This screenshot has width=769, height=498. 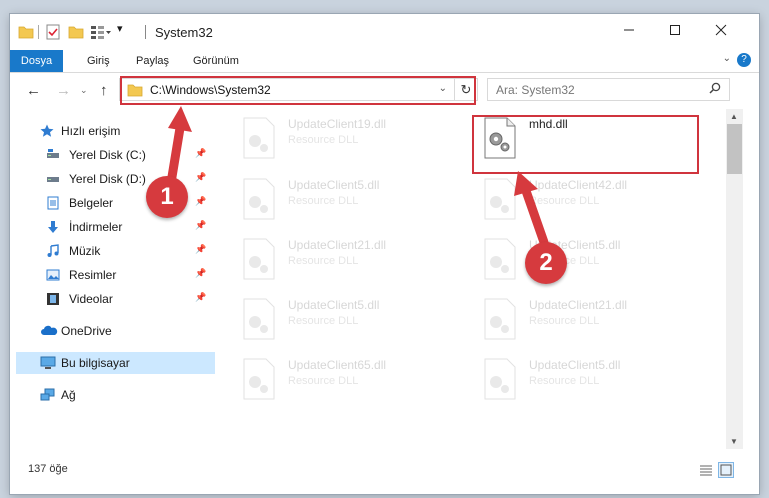 I want to click on step-1-badge: 1, so click(x=167, y=197).